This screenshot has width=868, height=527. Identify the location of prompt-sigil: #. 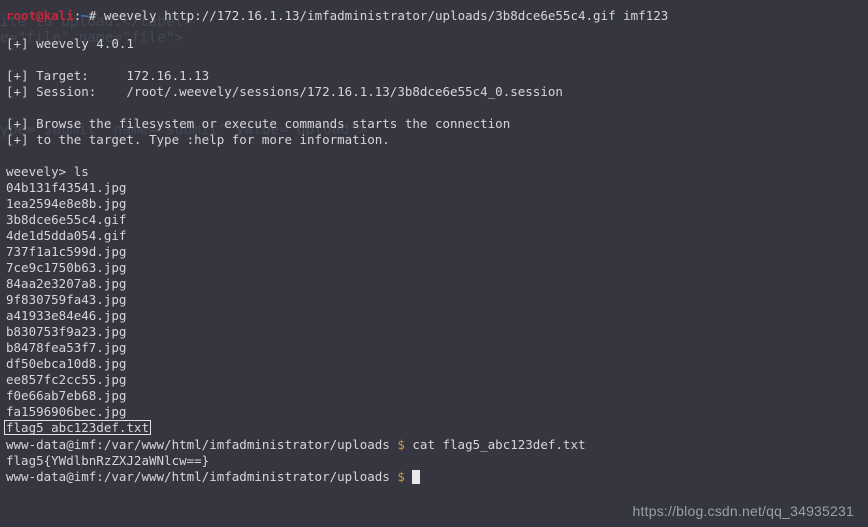
(96, 15).